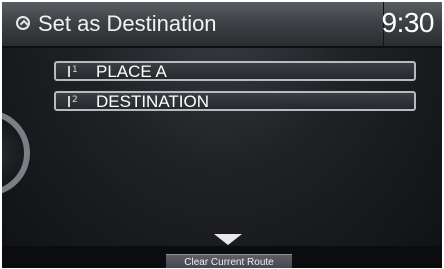 Image resolution: width=444 pixels, height=269 pixels. I want to click on waypoint-flag-icon: 2, so click(74, 101).